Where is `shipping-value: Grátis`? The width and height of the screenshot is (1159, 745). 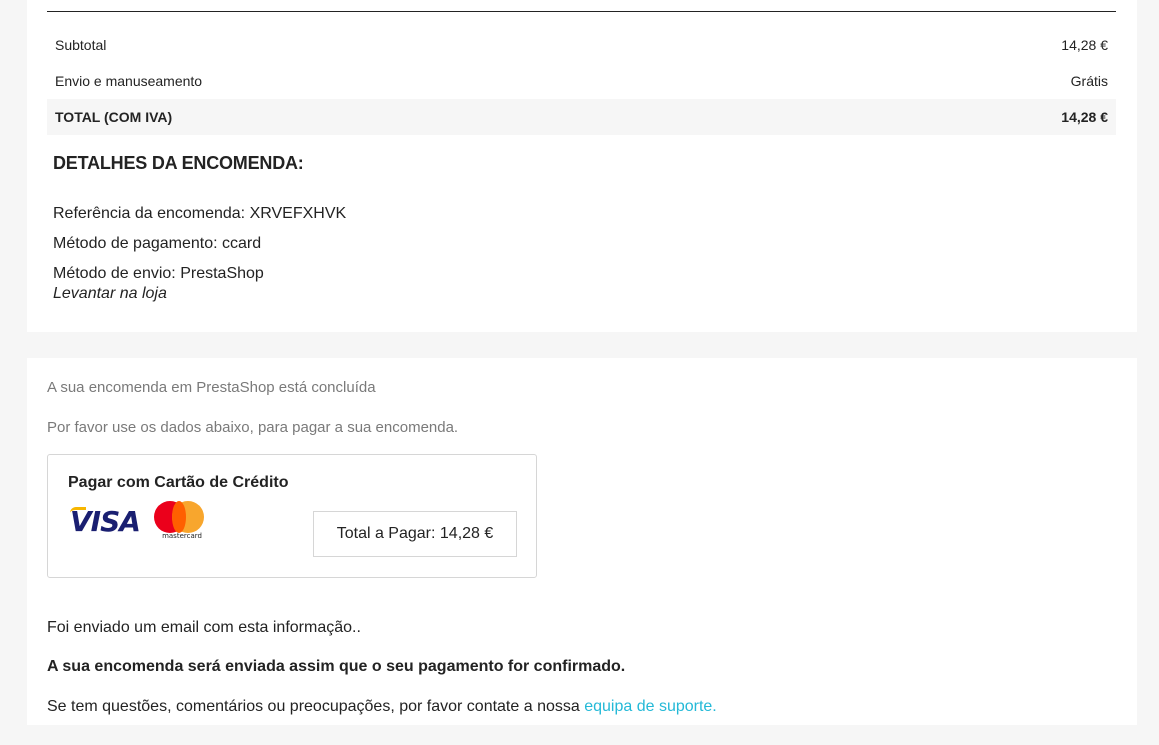 shipping-value: Grátis is located at coordinates (1089, 81).